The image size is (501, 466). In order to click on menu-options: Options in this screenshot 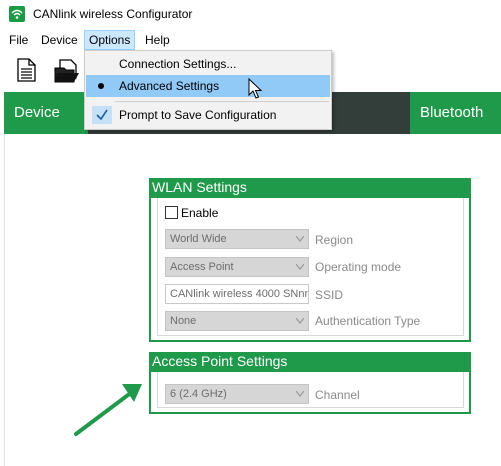, I will do `click(110, 40)`.